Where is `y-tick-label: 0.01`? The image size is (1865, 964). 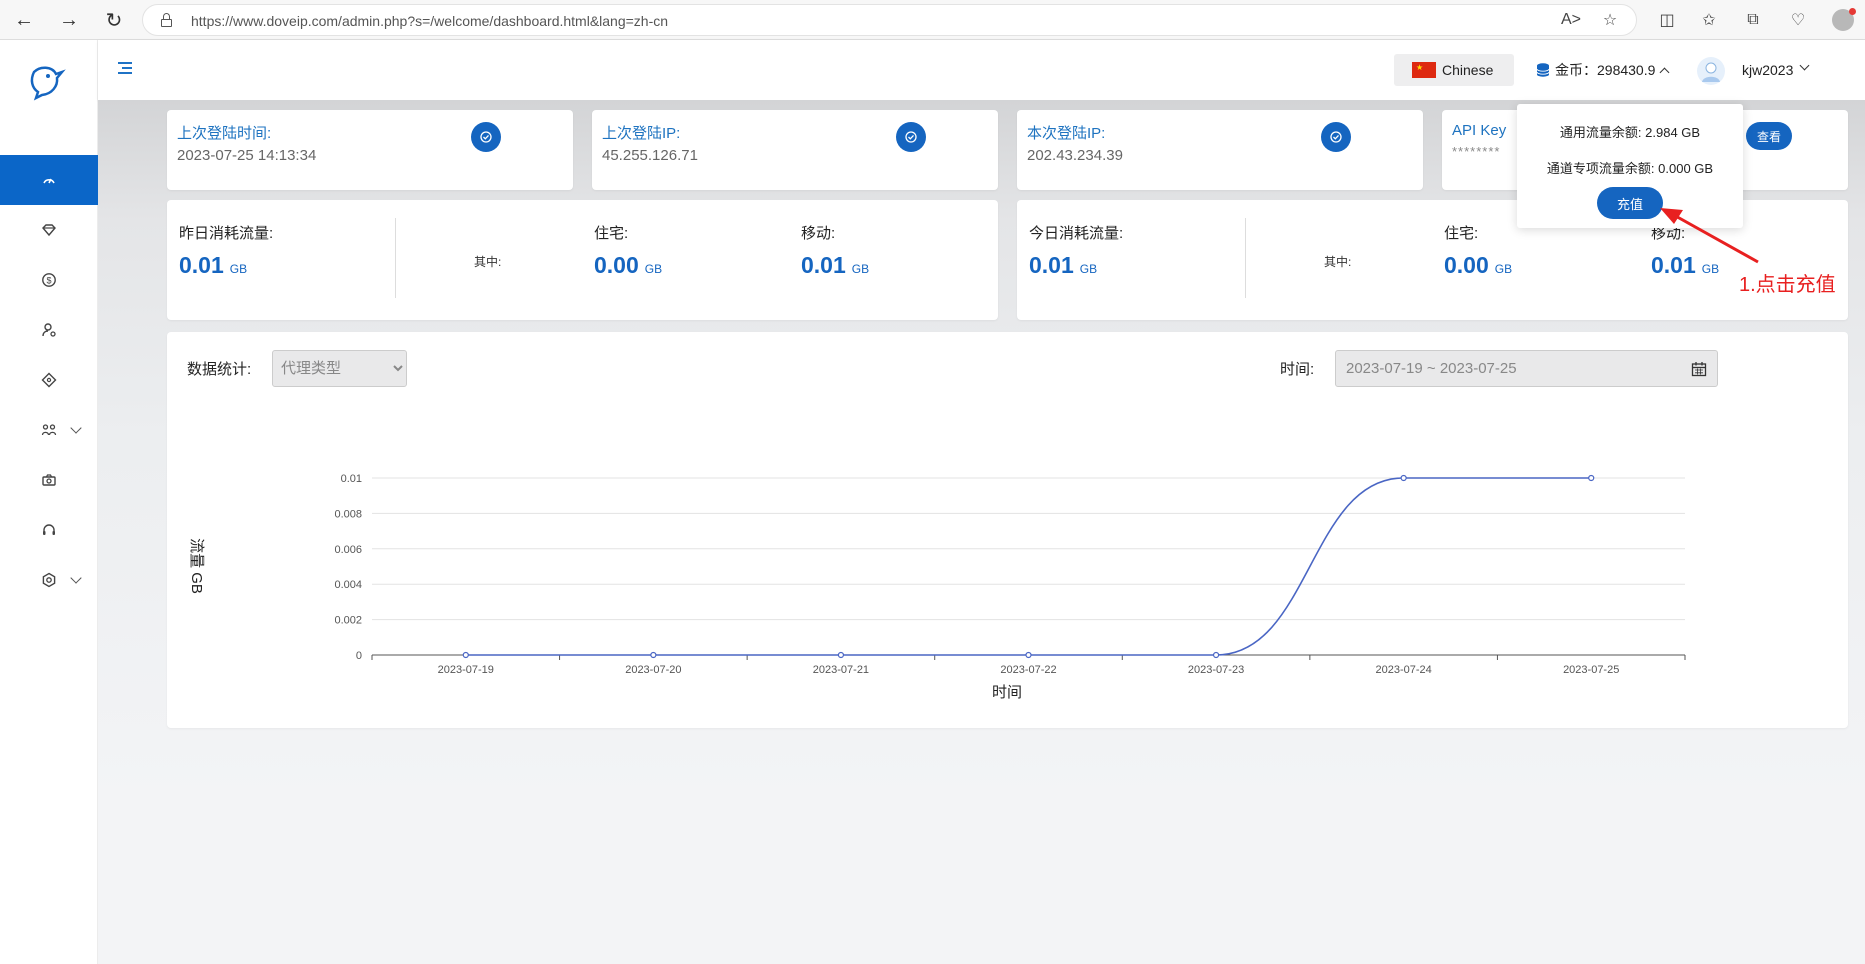 y-tick-label: 0.01 is located at coordinates (351, 479).